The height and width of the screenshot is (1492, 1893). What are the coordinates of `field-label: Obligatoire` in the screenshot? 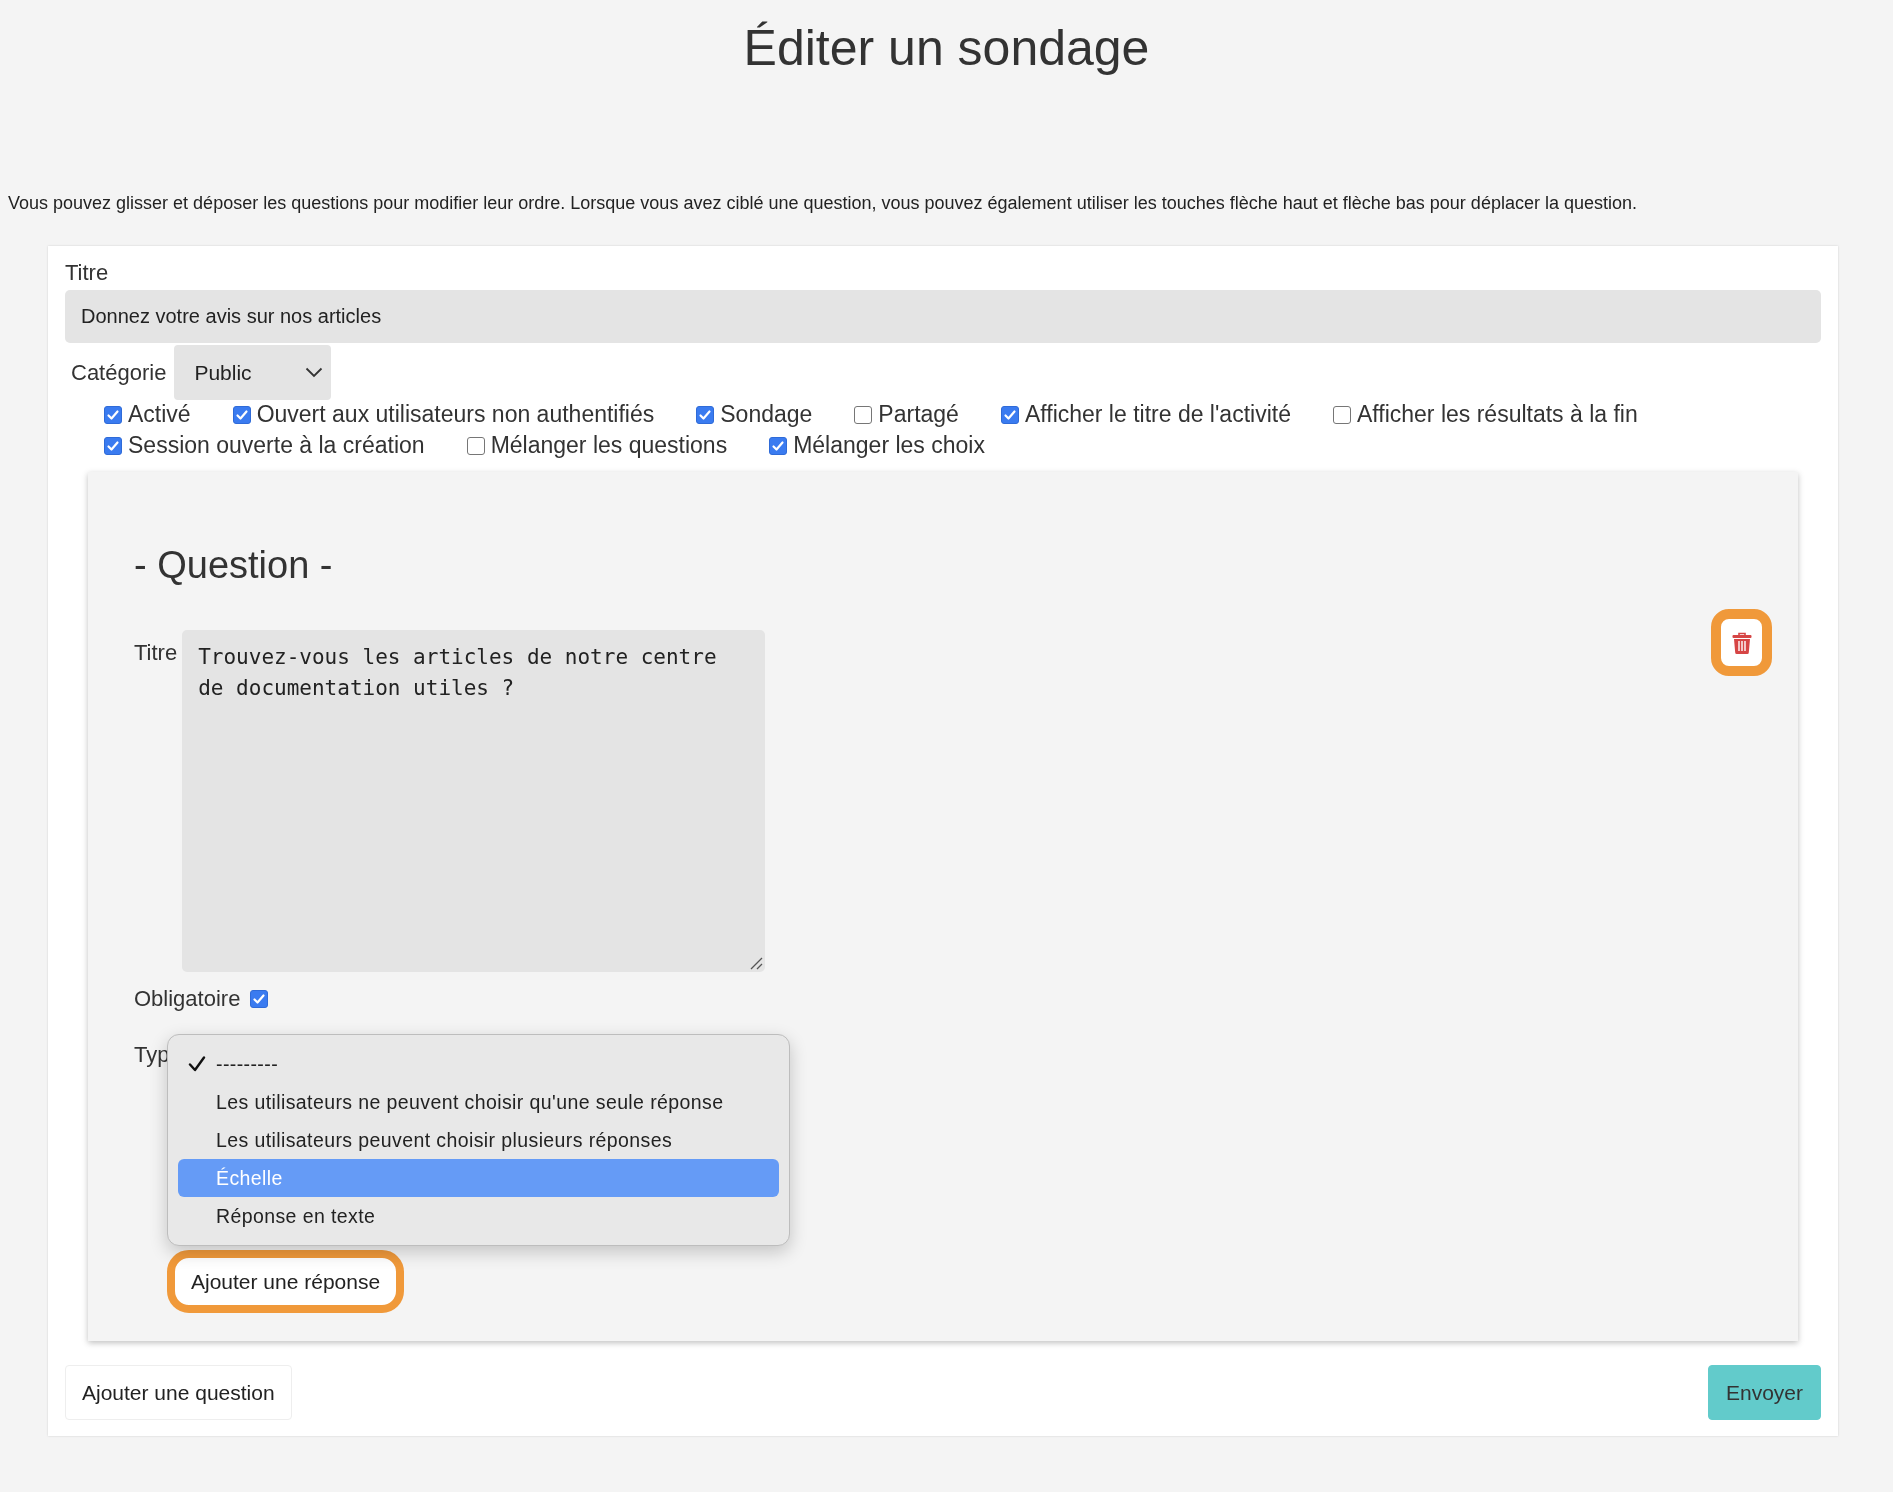 It's located at (187, 999).